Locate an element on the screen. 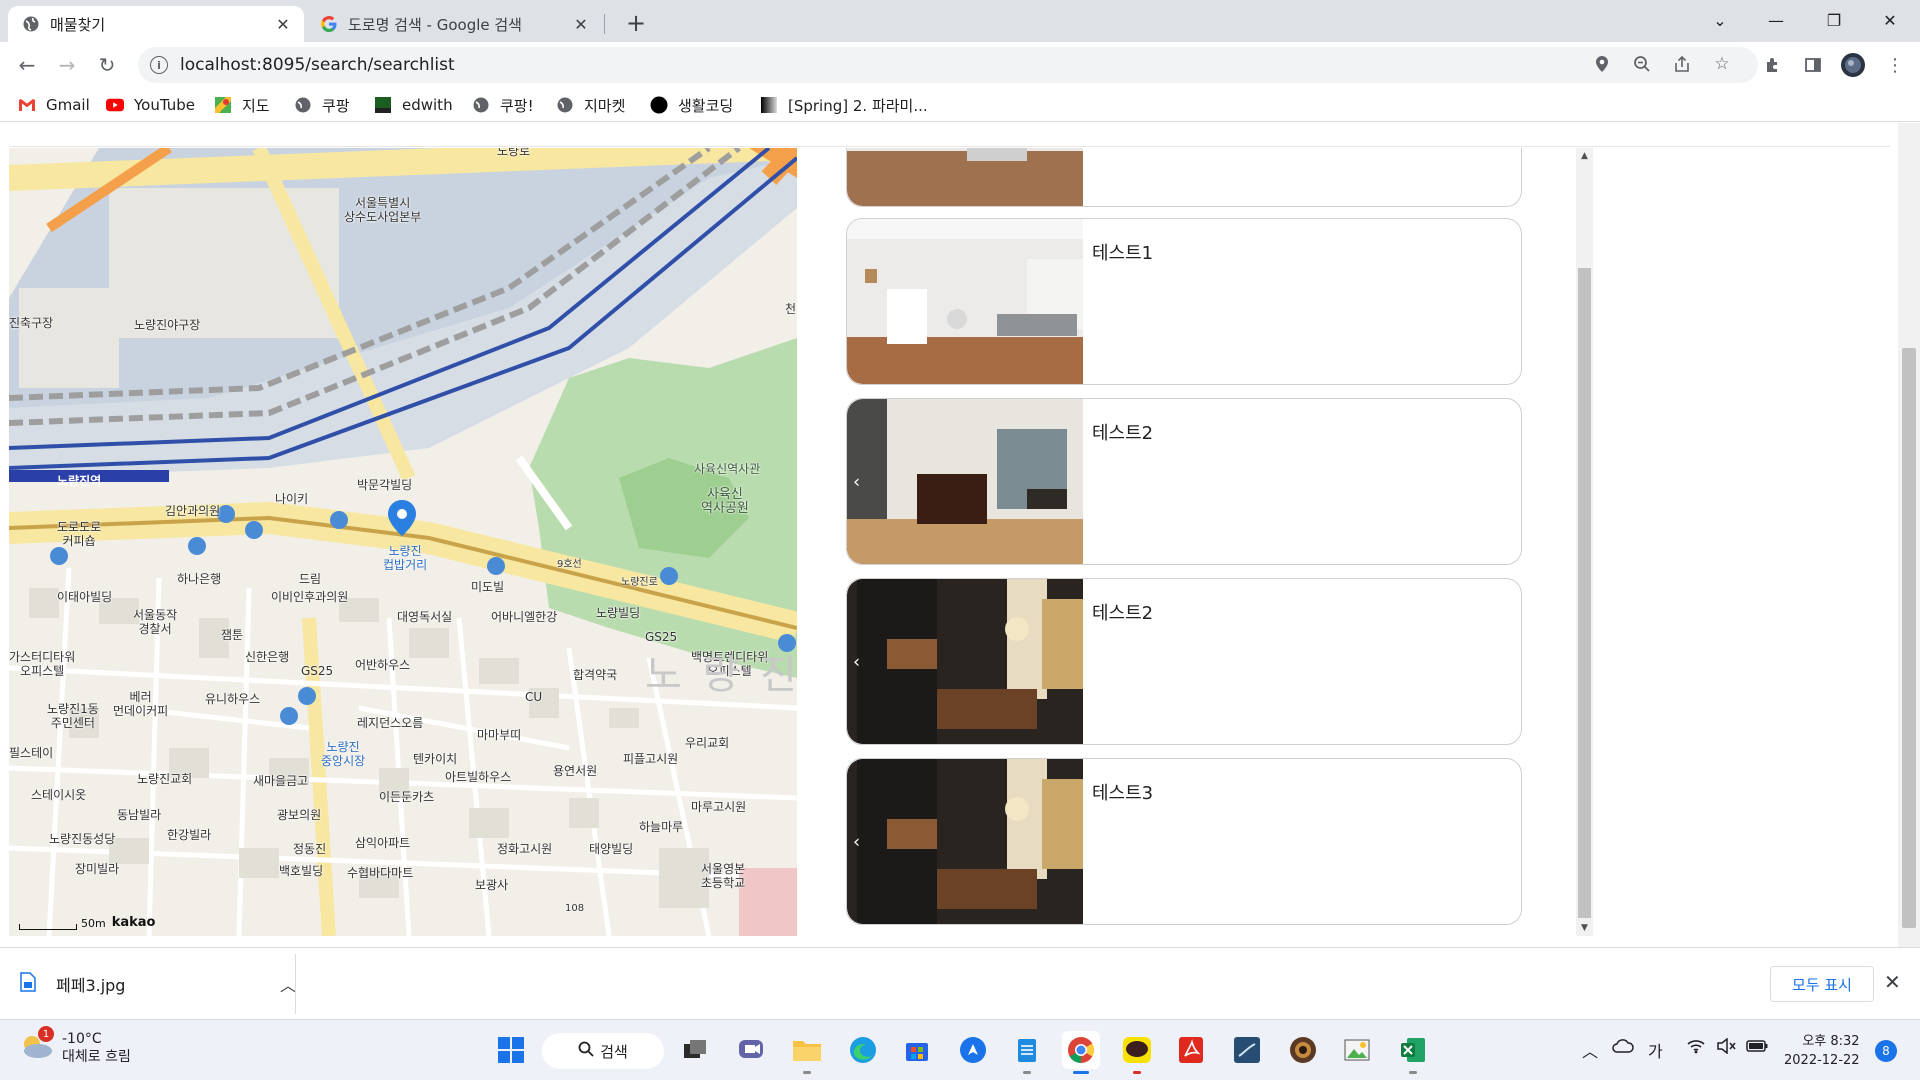 This screenshot has width=1920, height=1080. kakaotalk-icon is located at coordinates (1137, 1052).